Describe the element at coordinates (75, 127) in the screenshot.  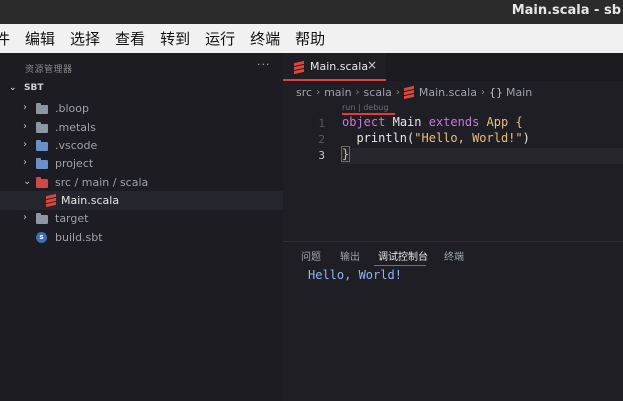
I see `tree-item-label: .metals` at that location.